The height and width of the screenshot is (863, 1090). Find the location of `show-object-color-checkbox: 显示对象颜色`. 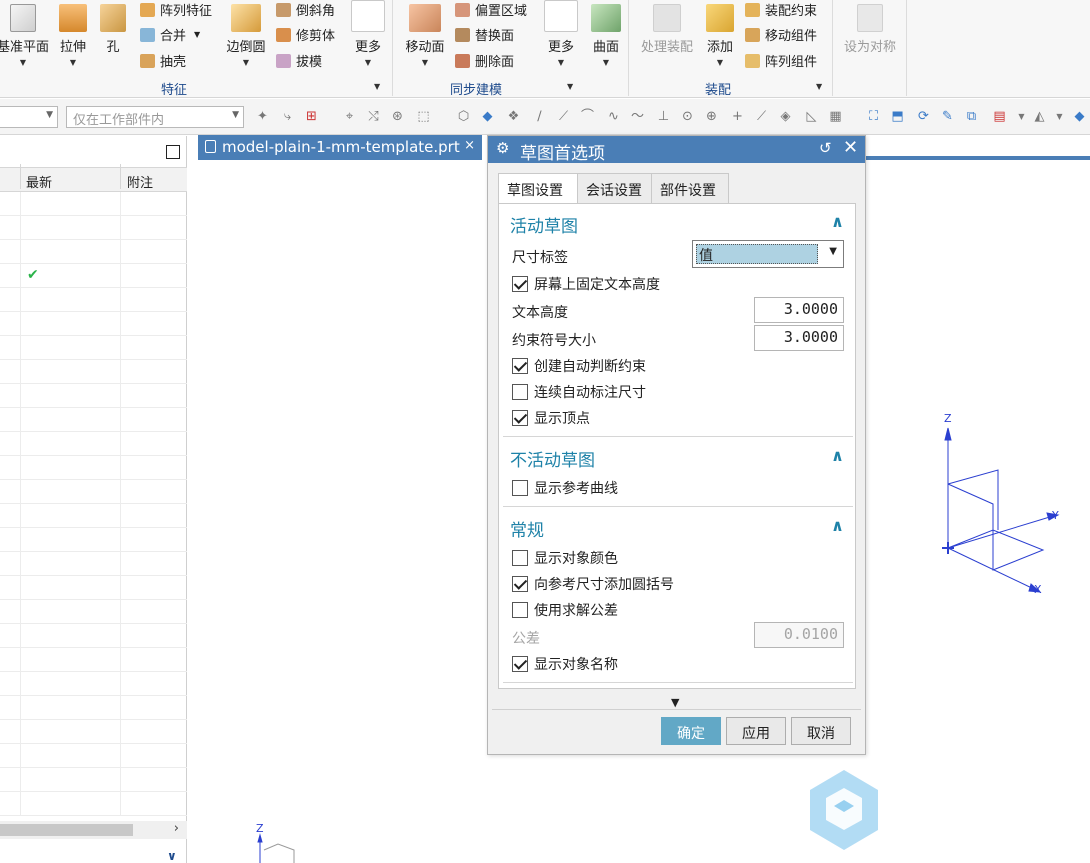

show-object-color-checkbox: 显示对象颜色 is located at coordinates (565, 558).